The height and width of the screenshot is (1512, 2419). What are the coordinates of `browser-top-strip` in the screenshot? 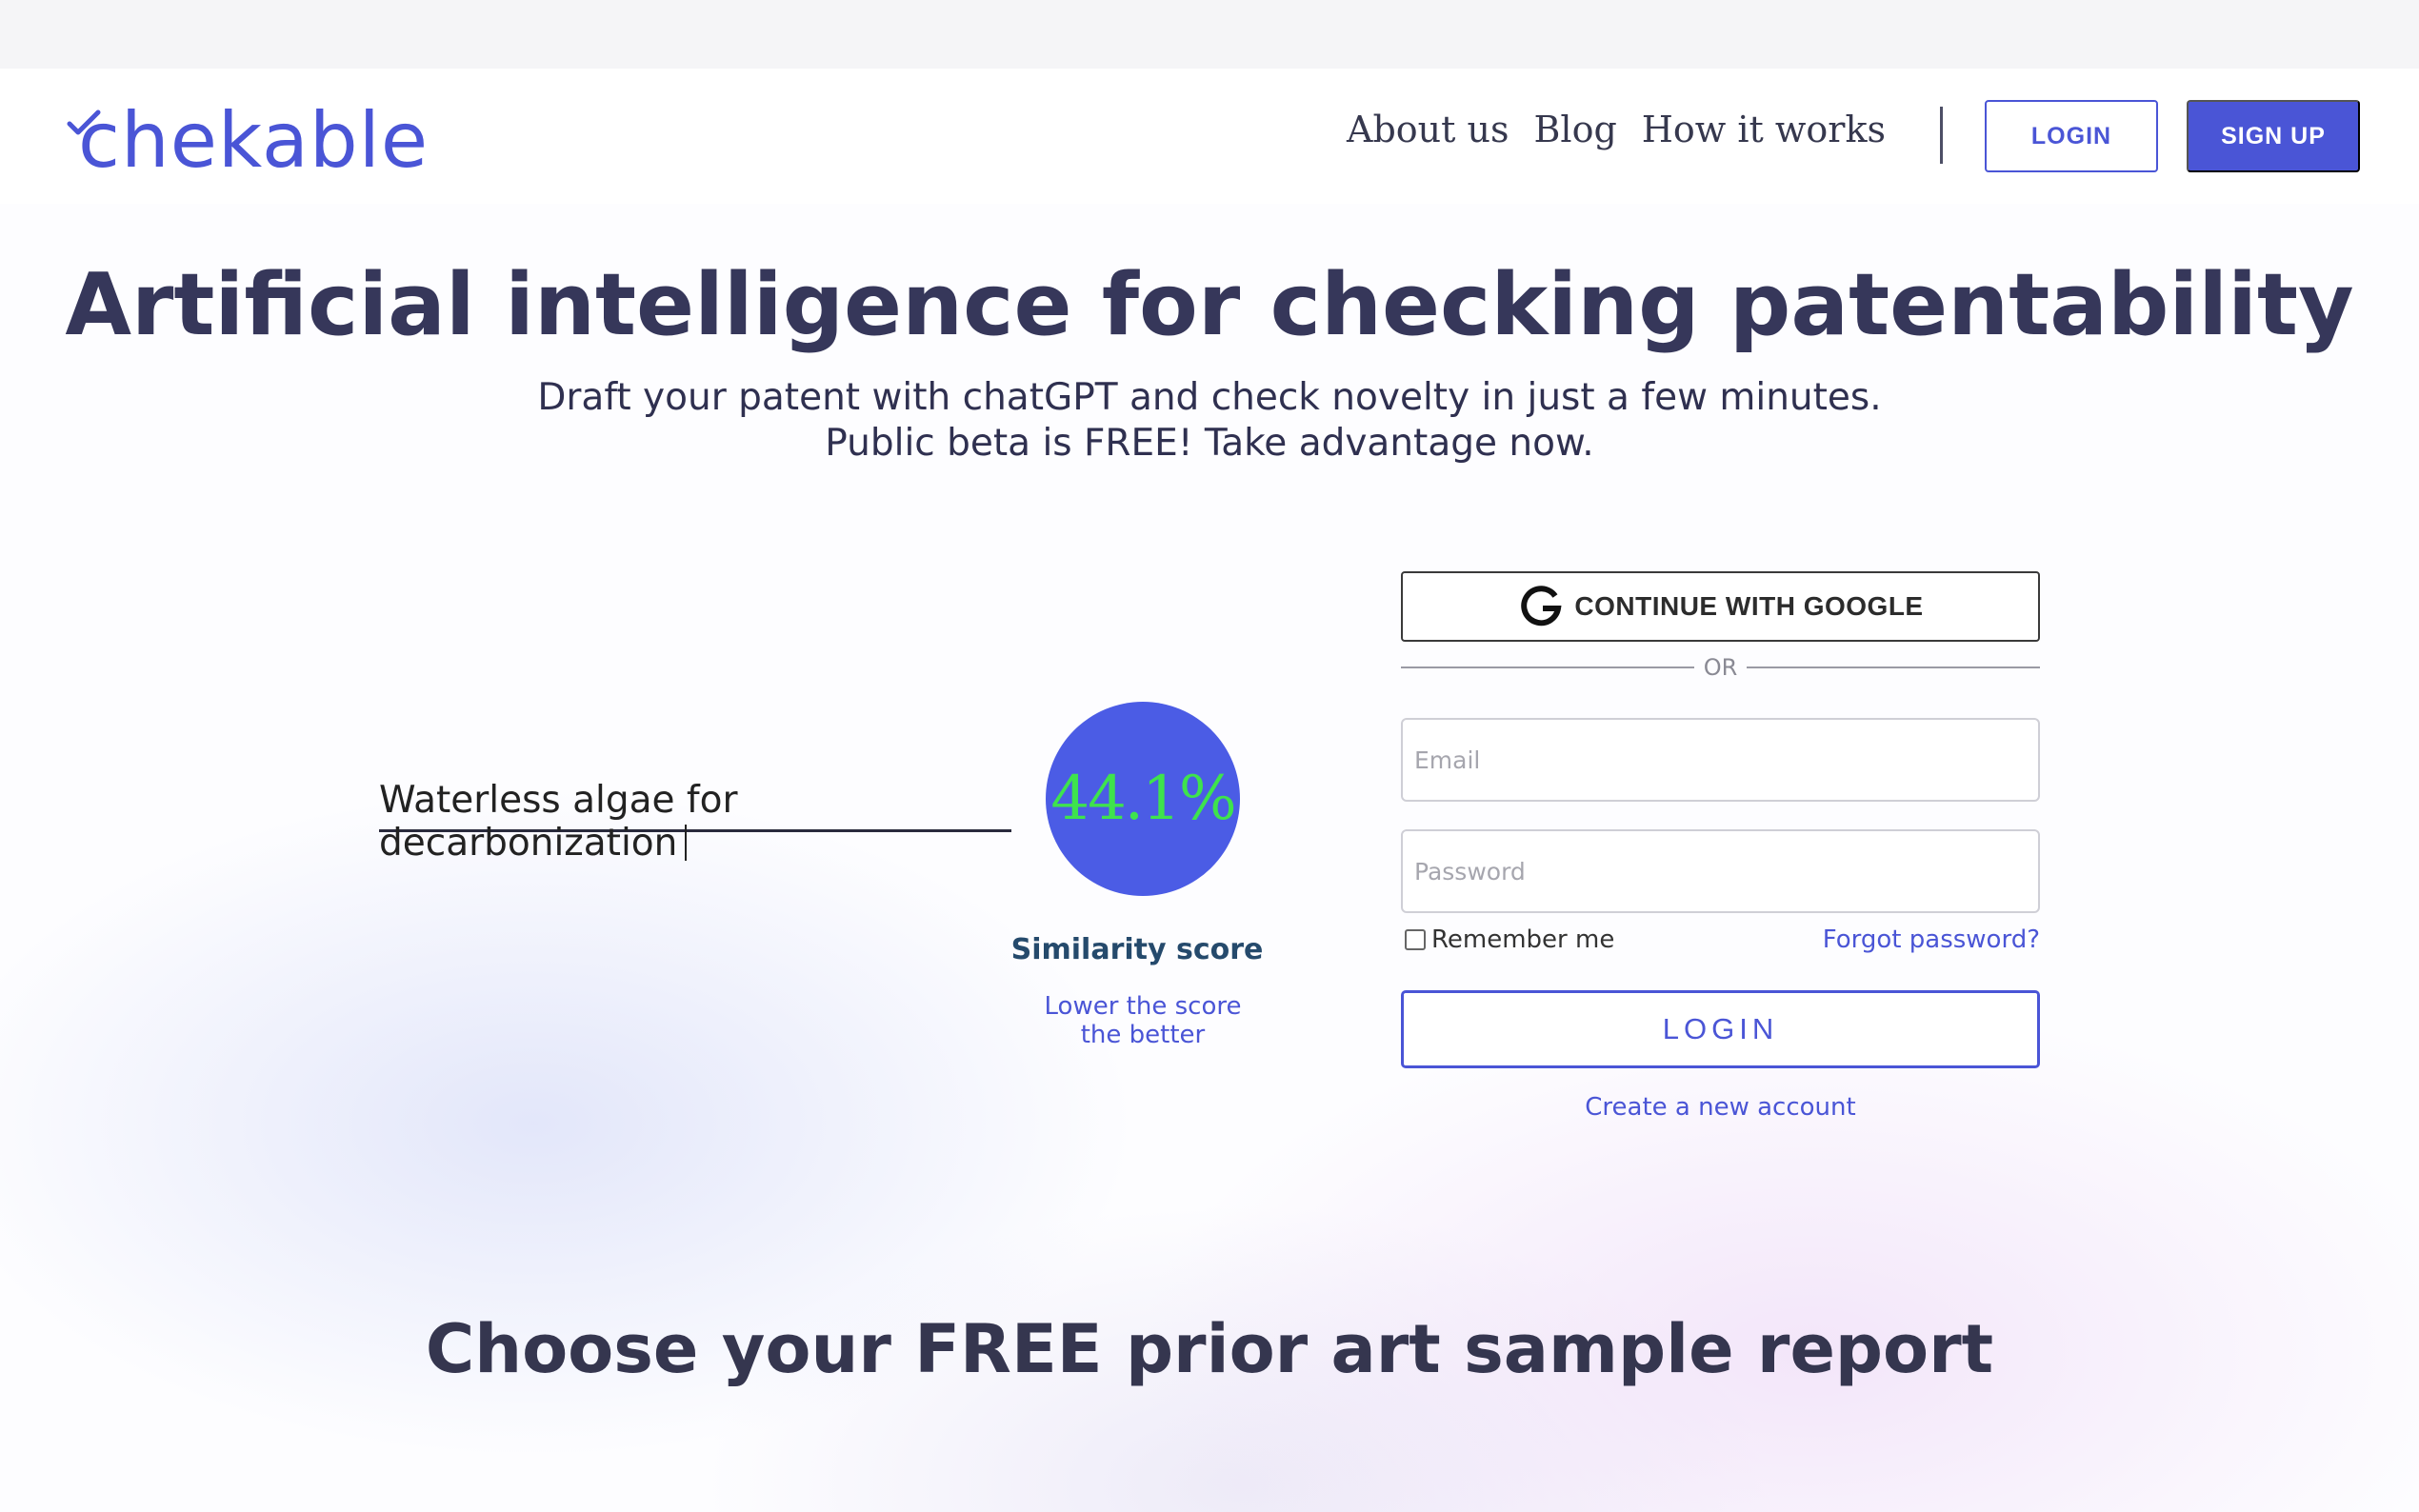 It's located at (1209, 34).